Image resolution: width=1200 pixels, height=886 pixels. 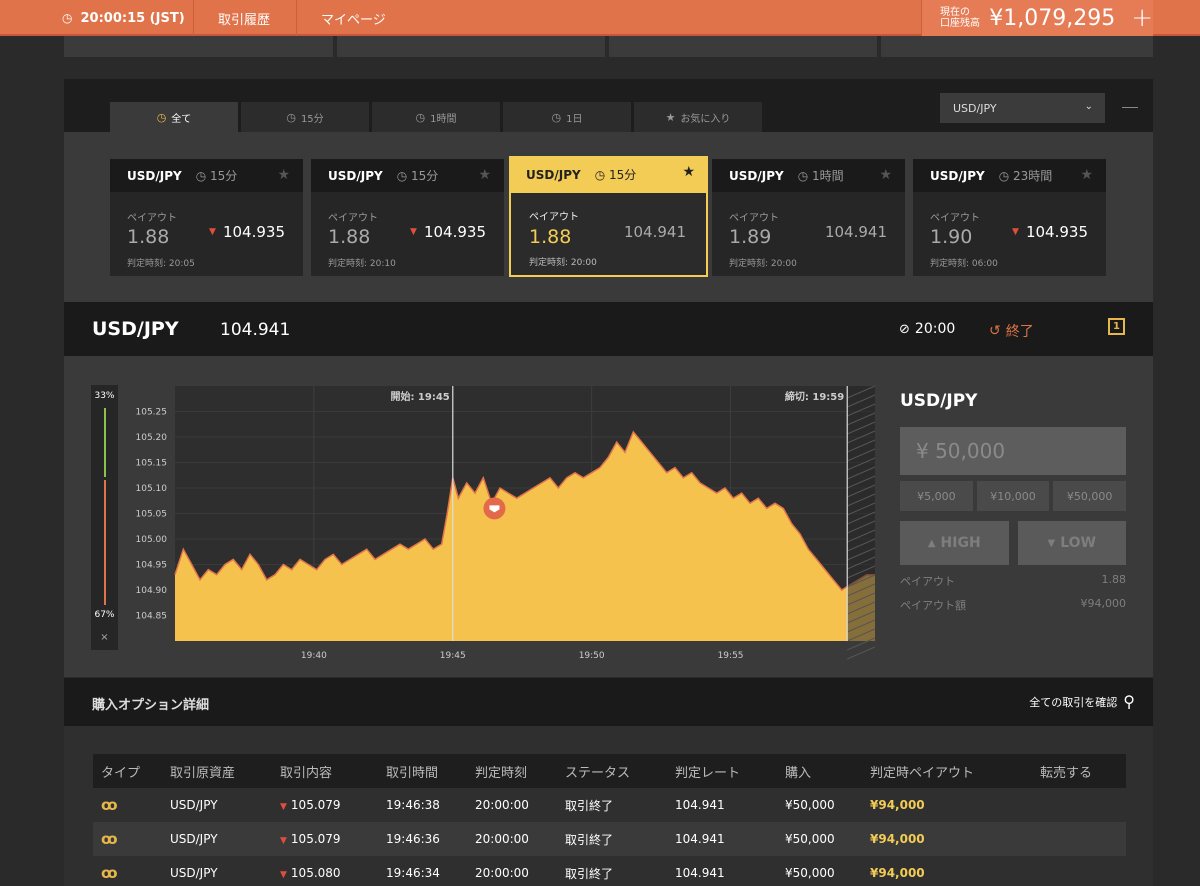 I want to click on time-cell: 19:46:38, so click(x=413, y=805).